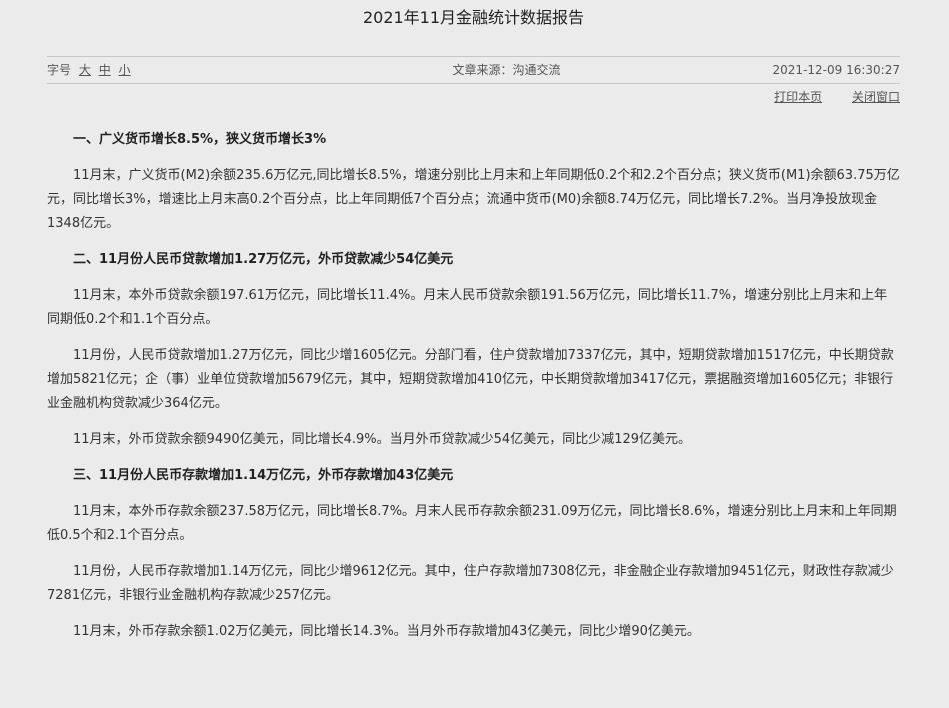 The height and width of the screenshot is (708, 949). I want to click on meta-bar: 字号 大 中 小 文章来源：沟通交流 2021-12-09 16:30:27, so click(473, 70).